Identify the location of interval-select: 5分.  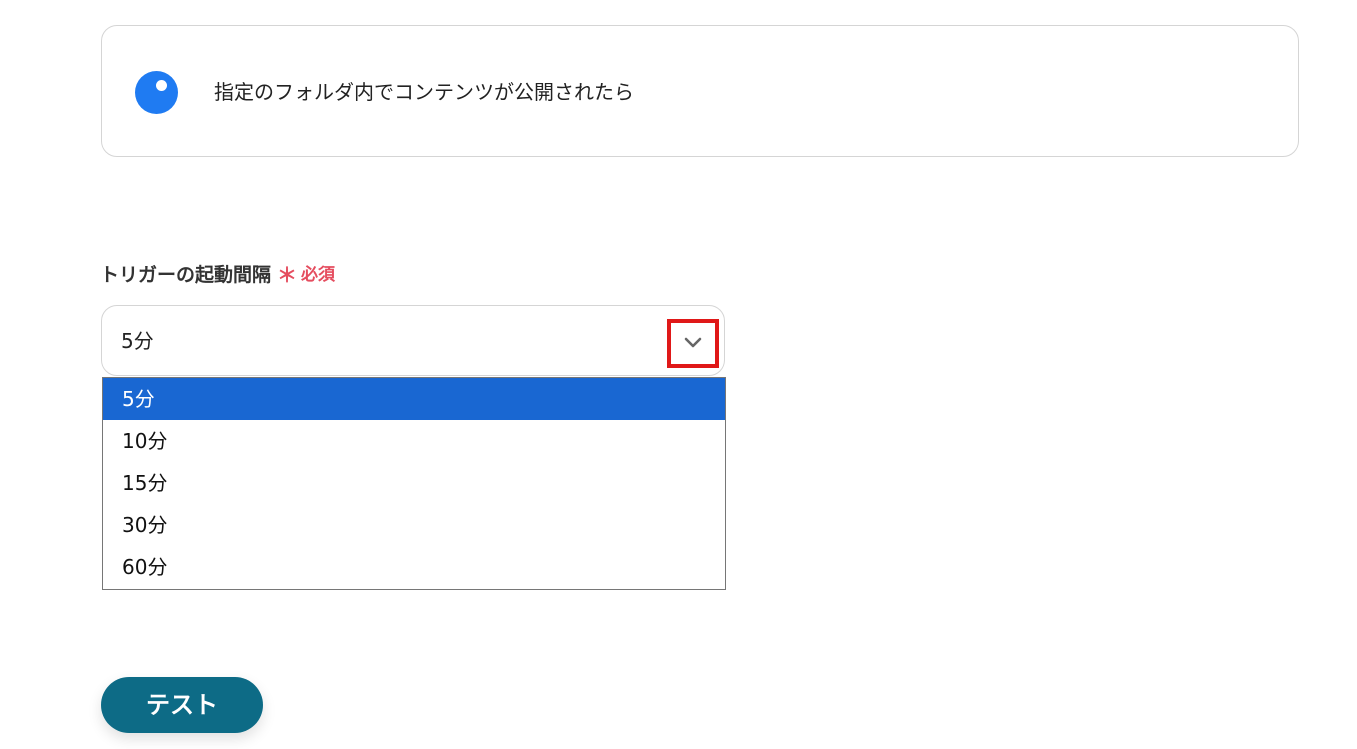
(413, 340).